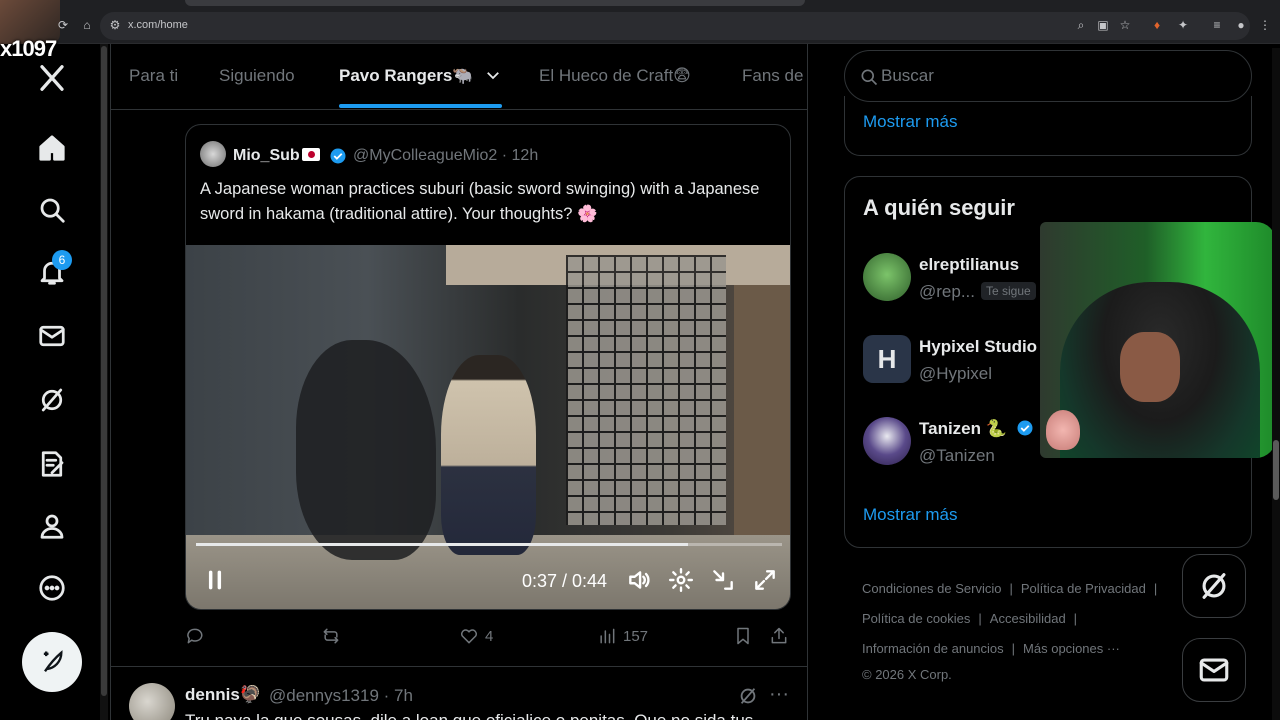 The width and height of the screenshot is (1280, 720). I want to click on japan-flag-icon, so click(310, 154).